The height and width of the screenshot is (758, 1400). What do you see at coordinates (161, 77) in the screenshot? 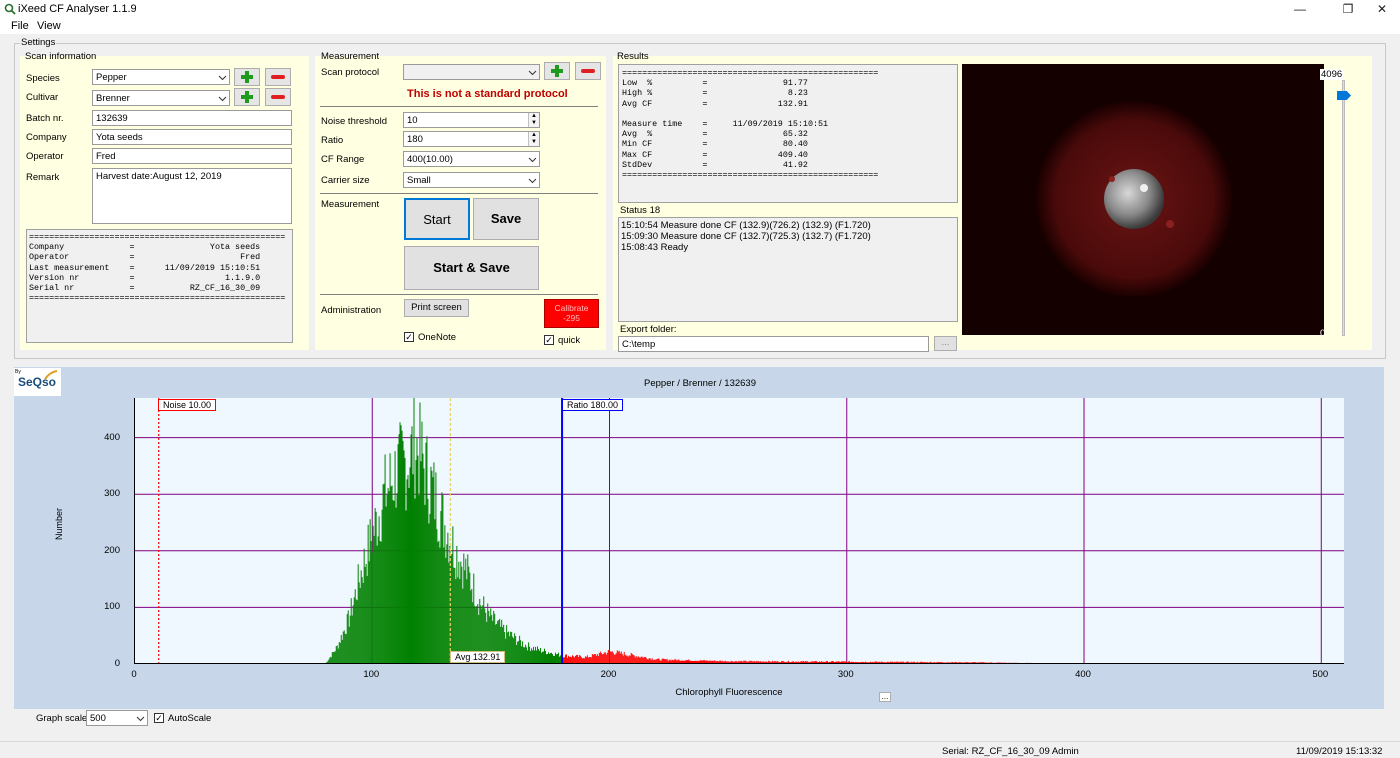
I see `species-select: Pepper` at bounding box center [161, 77].